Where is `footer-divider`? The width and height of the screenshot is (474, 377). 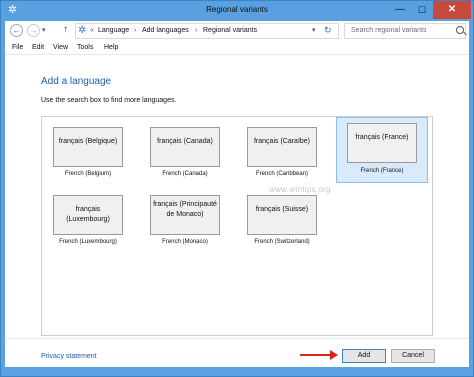 footer-divider is located at coordinates (237, 338).